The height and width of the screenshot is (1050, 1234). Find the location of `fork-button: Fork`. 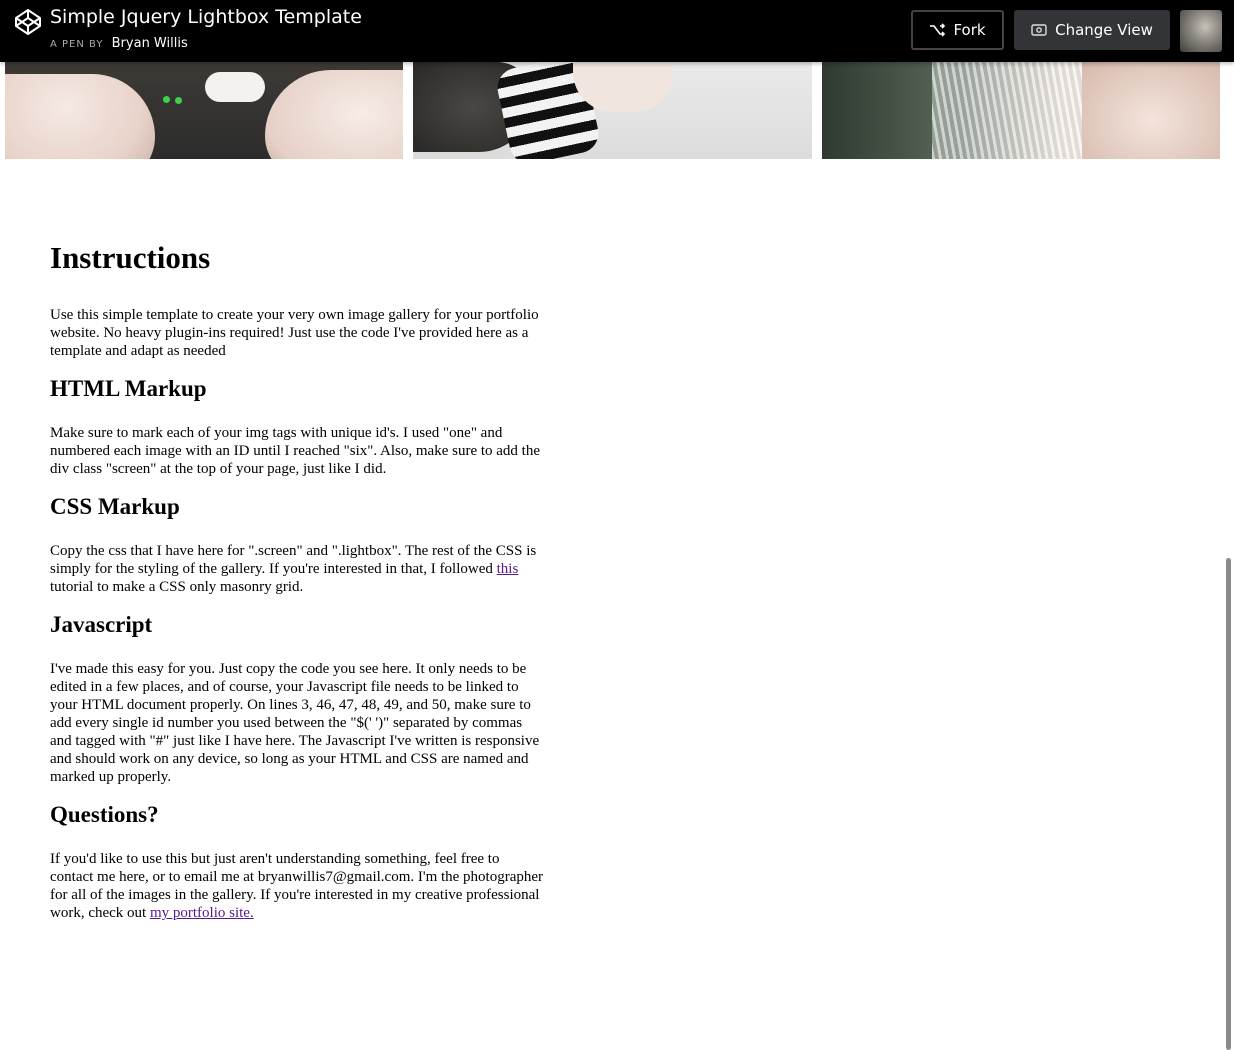

fork-button: Fork is located at coordinates (957, 30).